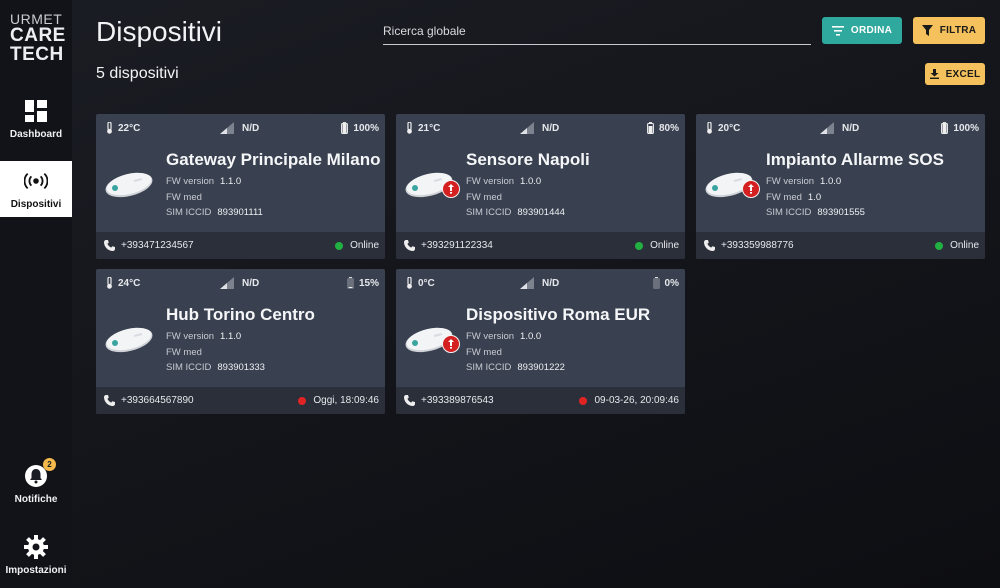 Image resolution: width=1000 pixels, height=588 pixels. I want to click on nav-impostazioni: Impostazioni, so click(36, 555).